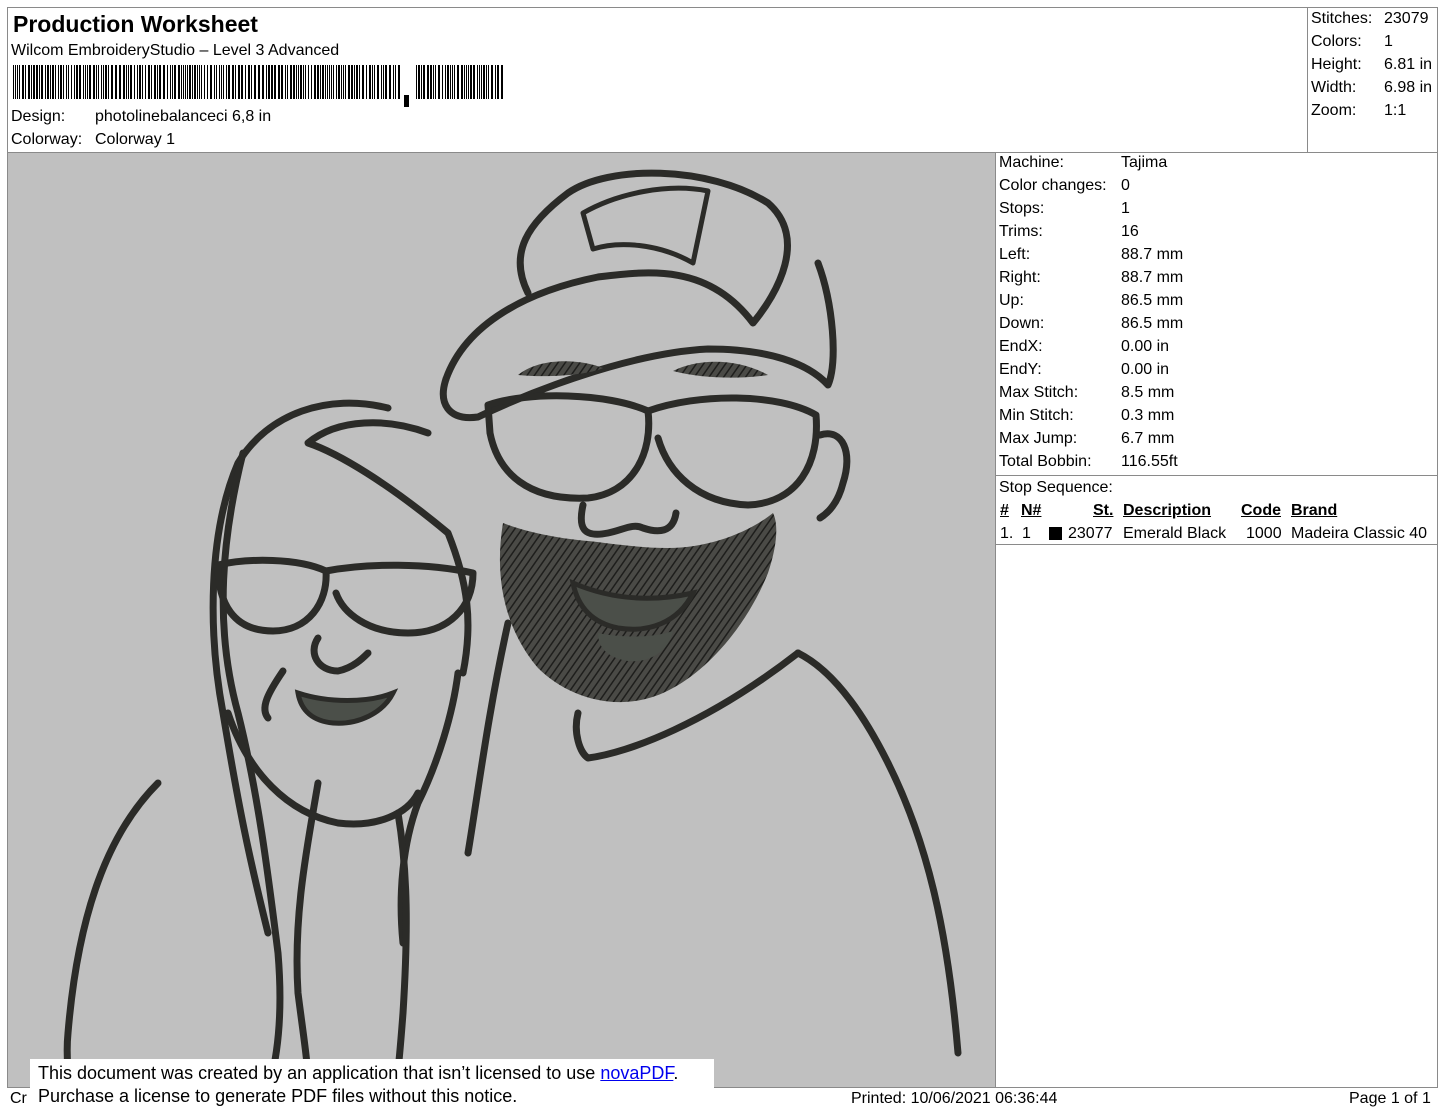 This screenshot has width=1445, height=1117. Describe the element at coordinates (1055, 533) in the screenshot. I see `thread-color-swatch` at that location.